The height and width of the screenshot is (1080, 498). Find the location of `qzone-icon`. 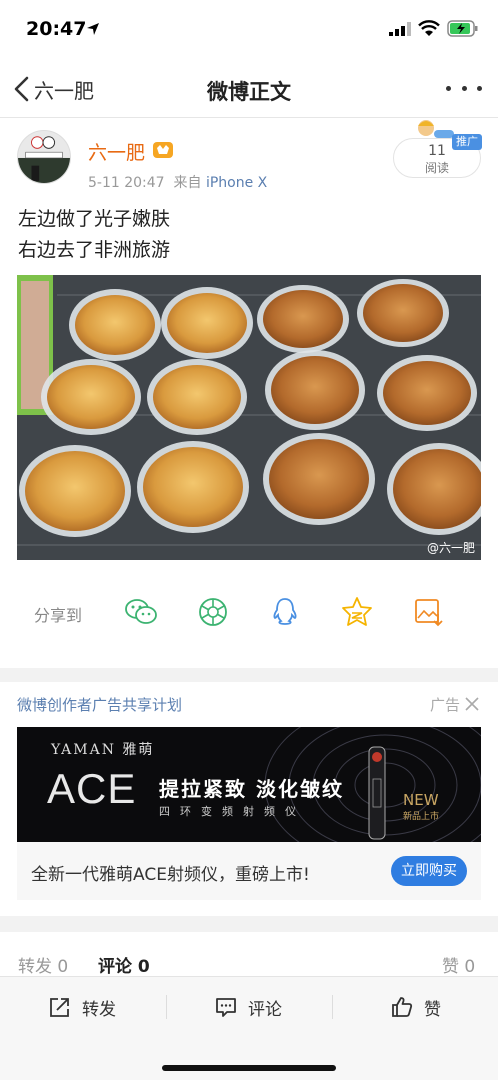

qzone-icon is located at coordinates (357, 612).